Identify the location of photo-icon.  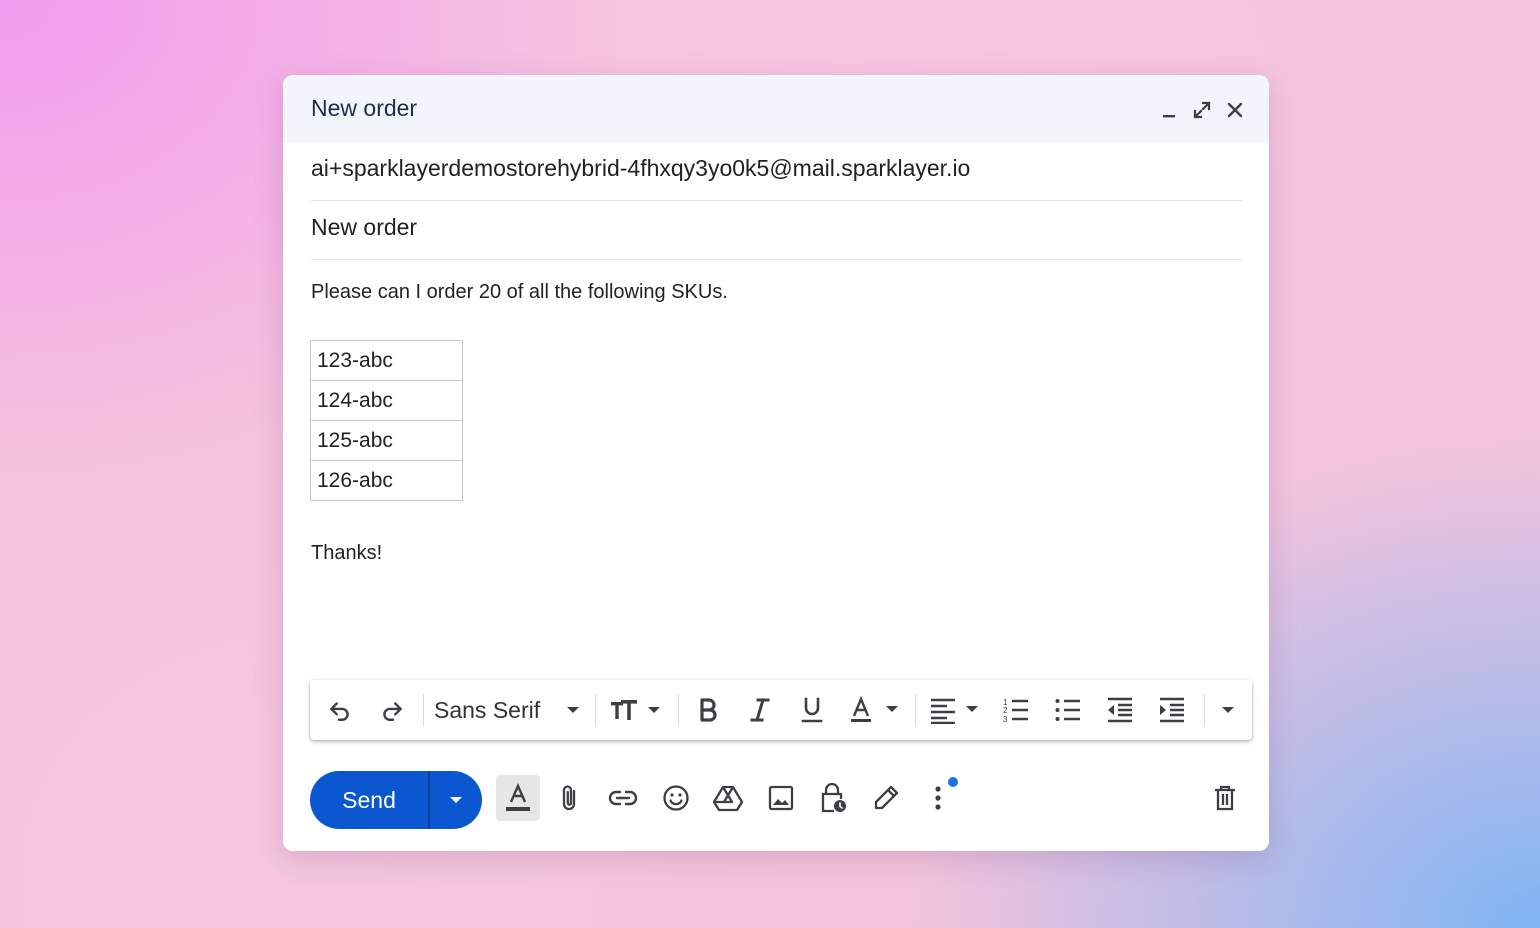
(781, 798).